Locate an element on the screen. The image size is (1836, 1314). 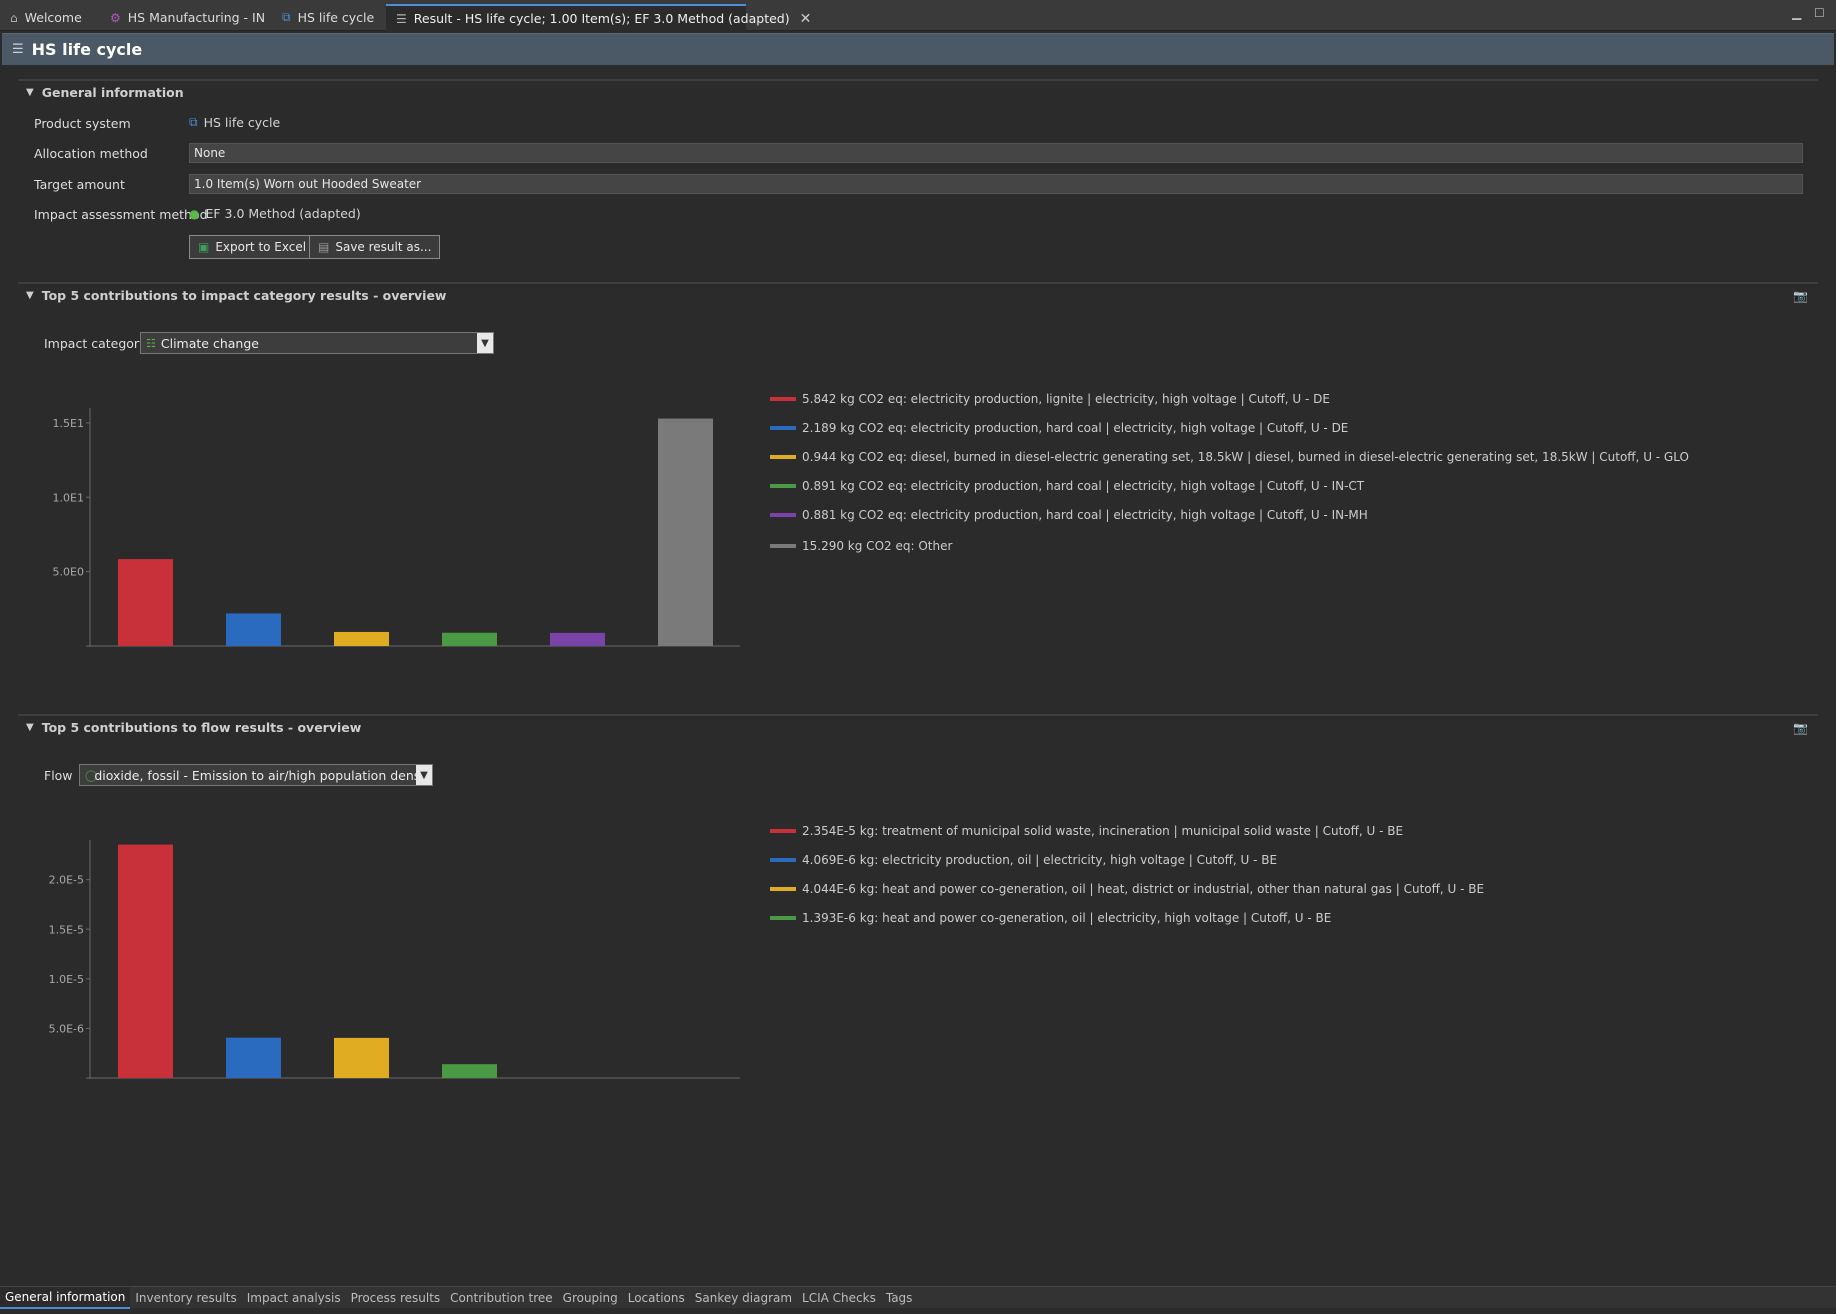
y-tick-label: 1.0E-5 is located at coordinates (66, 979).